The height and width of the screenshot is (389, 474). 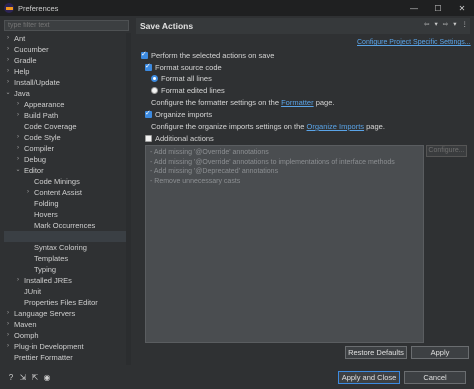 I want to click on radio-unselected-icon, so click(x=154, y=90).